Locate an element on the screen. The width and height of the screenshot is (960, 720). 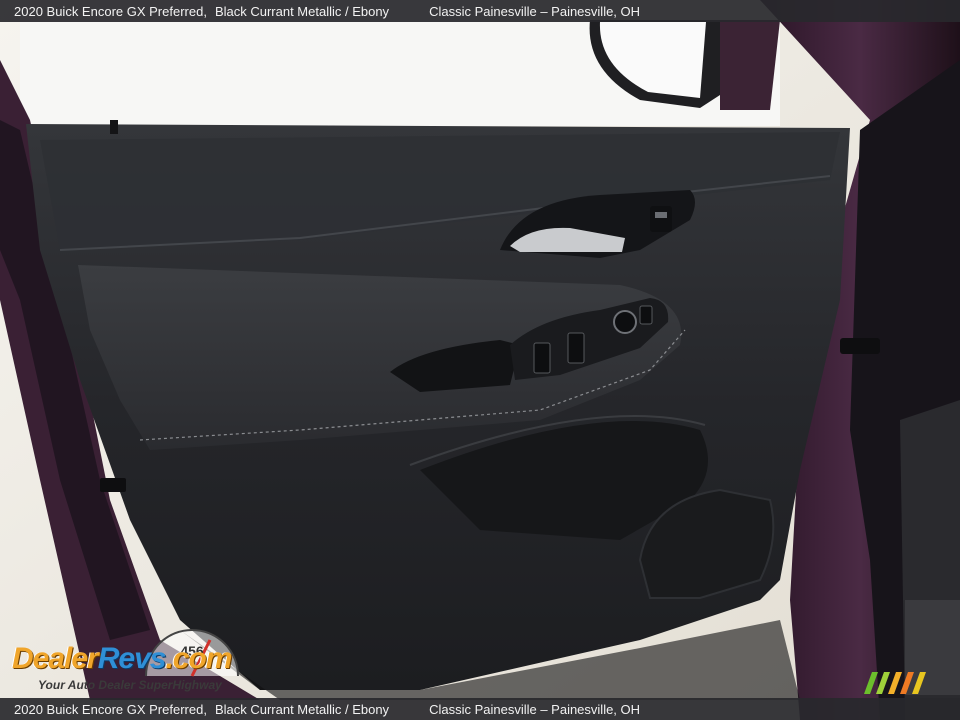
vehicle-trim-bottom: Black Currant Metallic / Ebony is located at coordinates (302, 709).